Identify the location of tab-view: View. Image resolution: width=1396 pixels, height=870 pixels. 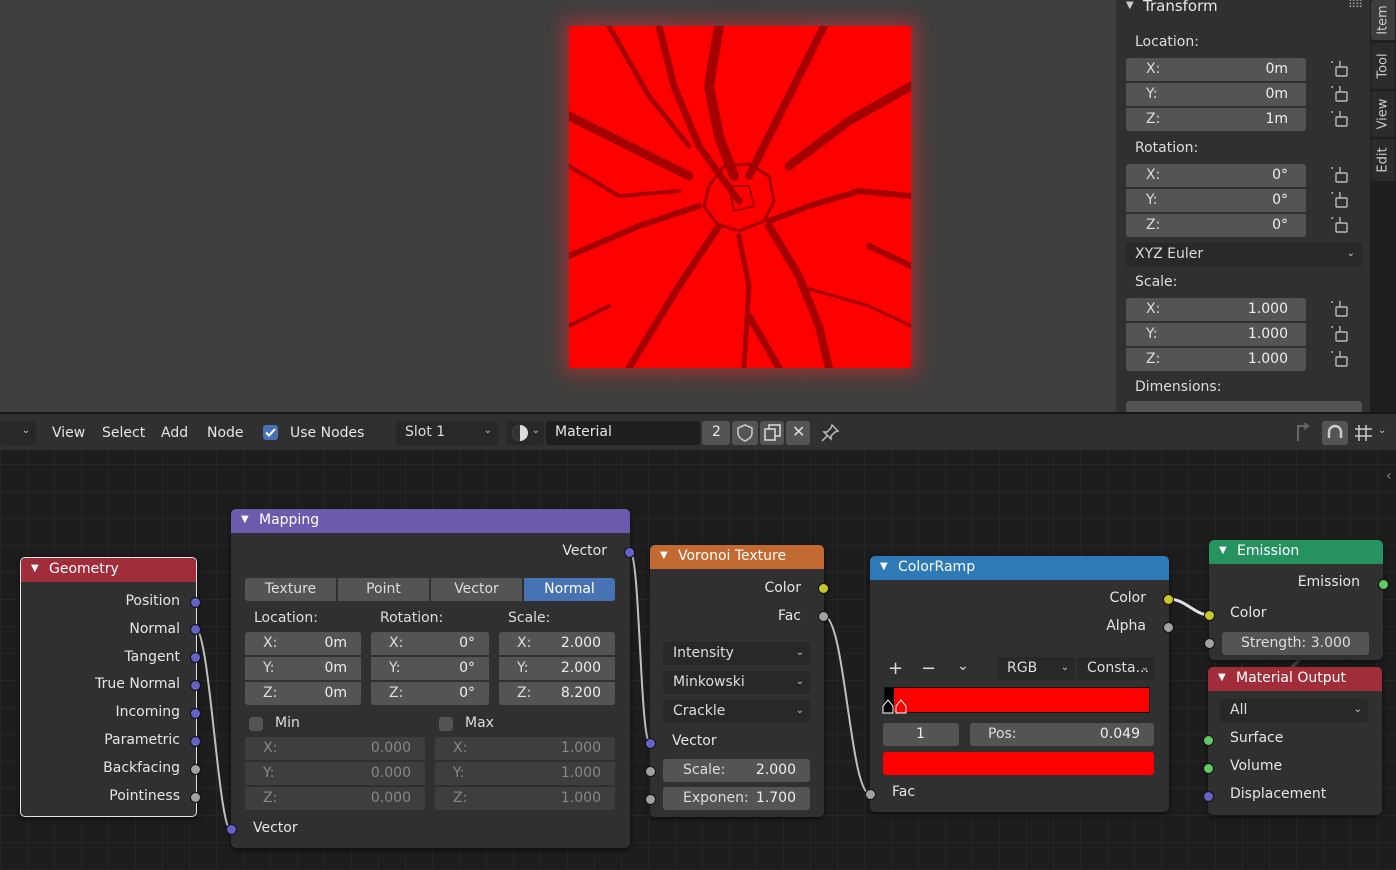
(1383, 114).